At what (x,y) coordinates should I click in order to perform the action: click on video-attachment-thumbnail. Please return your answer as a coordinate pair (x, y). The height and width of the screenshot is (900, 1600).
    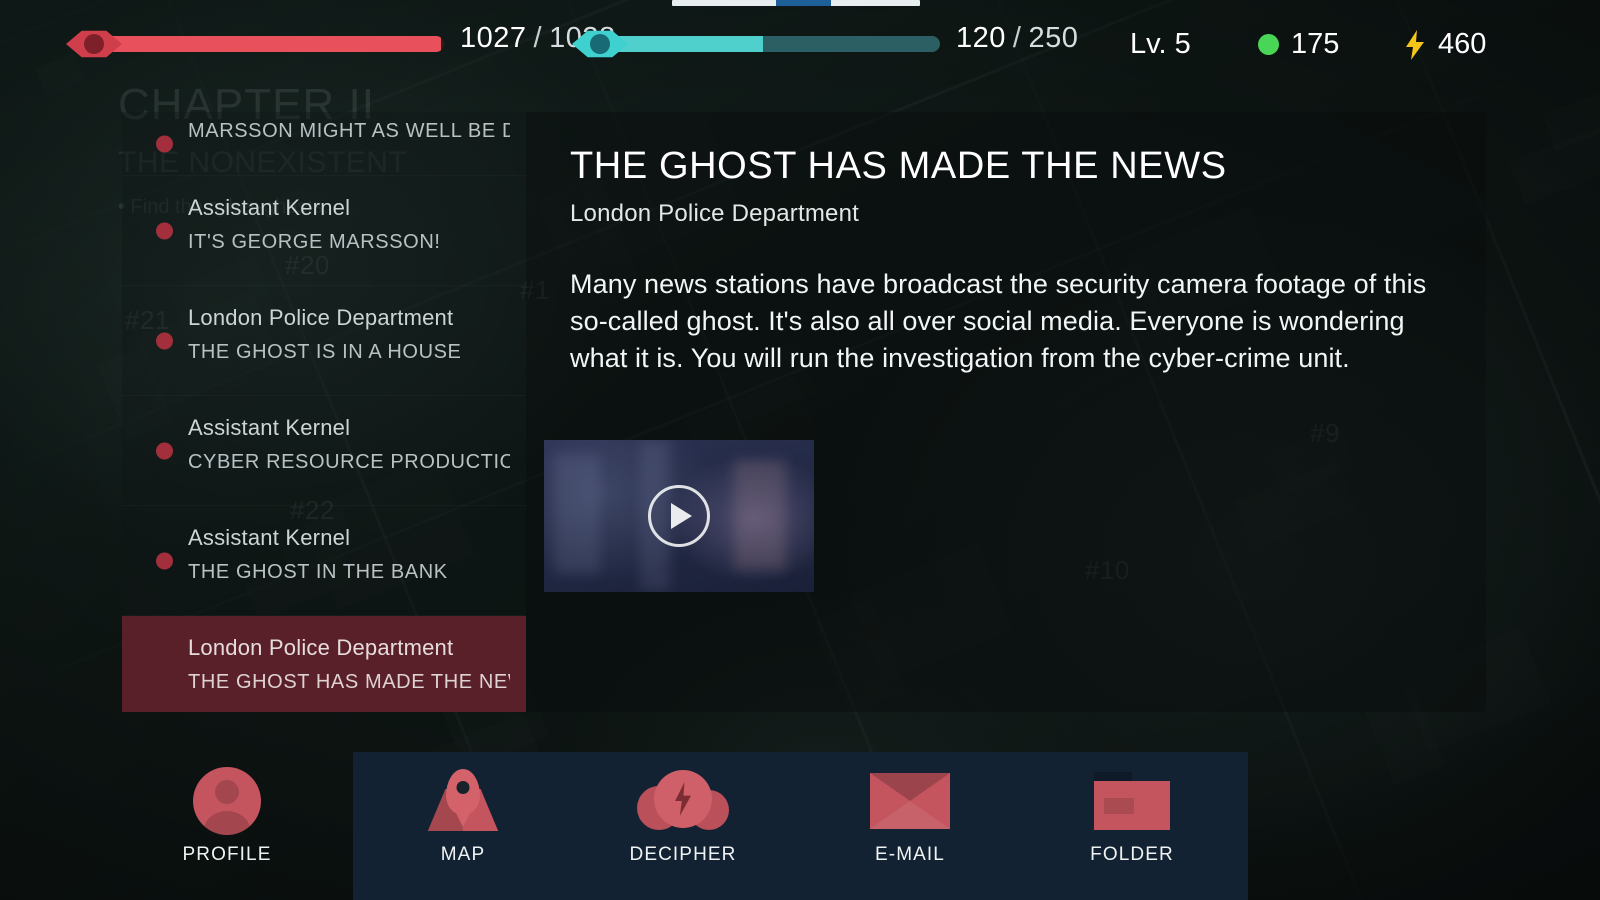
    Looking at the image, I should click on (679, 516).